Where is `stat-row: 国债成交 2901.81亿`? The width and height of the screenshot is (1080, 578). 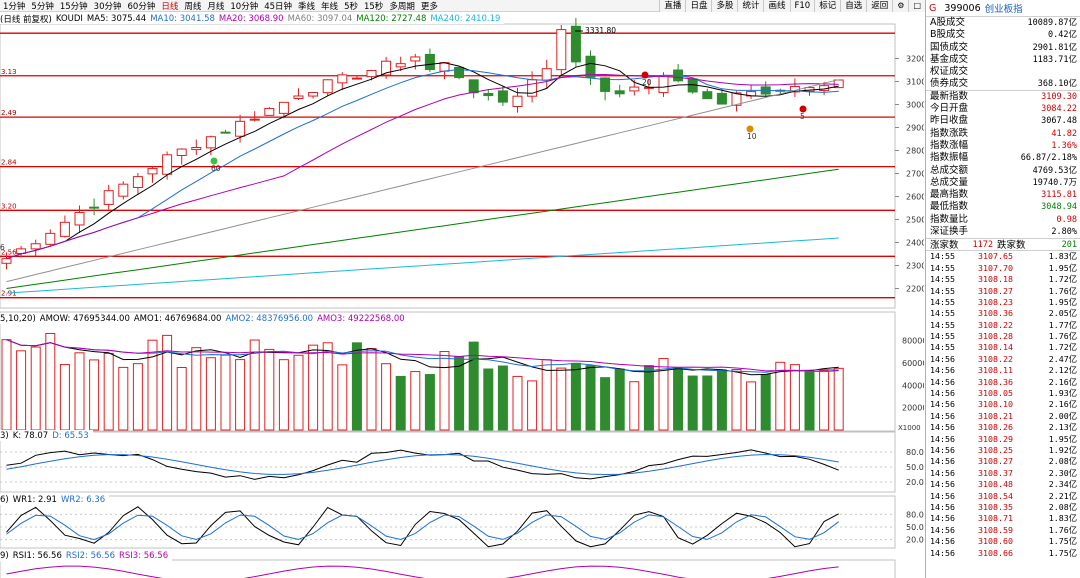
stat-row: 国债成交 2901.81亿 is located at coordinates (1003, 48).